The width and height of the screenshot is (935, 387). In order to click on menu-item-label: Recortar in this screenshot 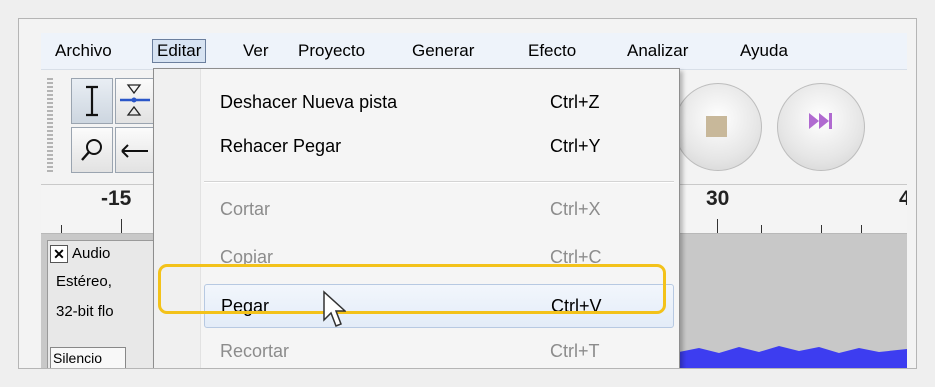, I will do `click(255, 351)`.